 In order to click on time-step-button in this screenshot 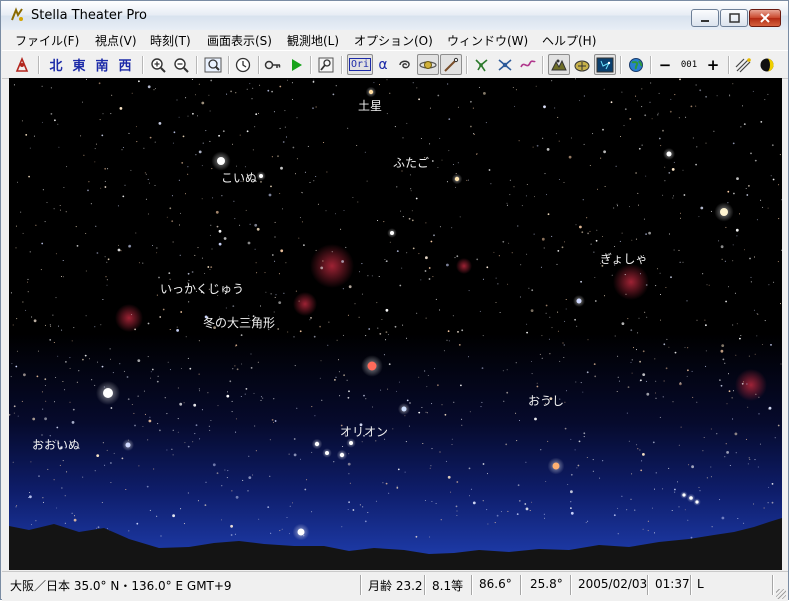, I will do `click(273, 64)`.